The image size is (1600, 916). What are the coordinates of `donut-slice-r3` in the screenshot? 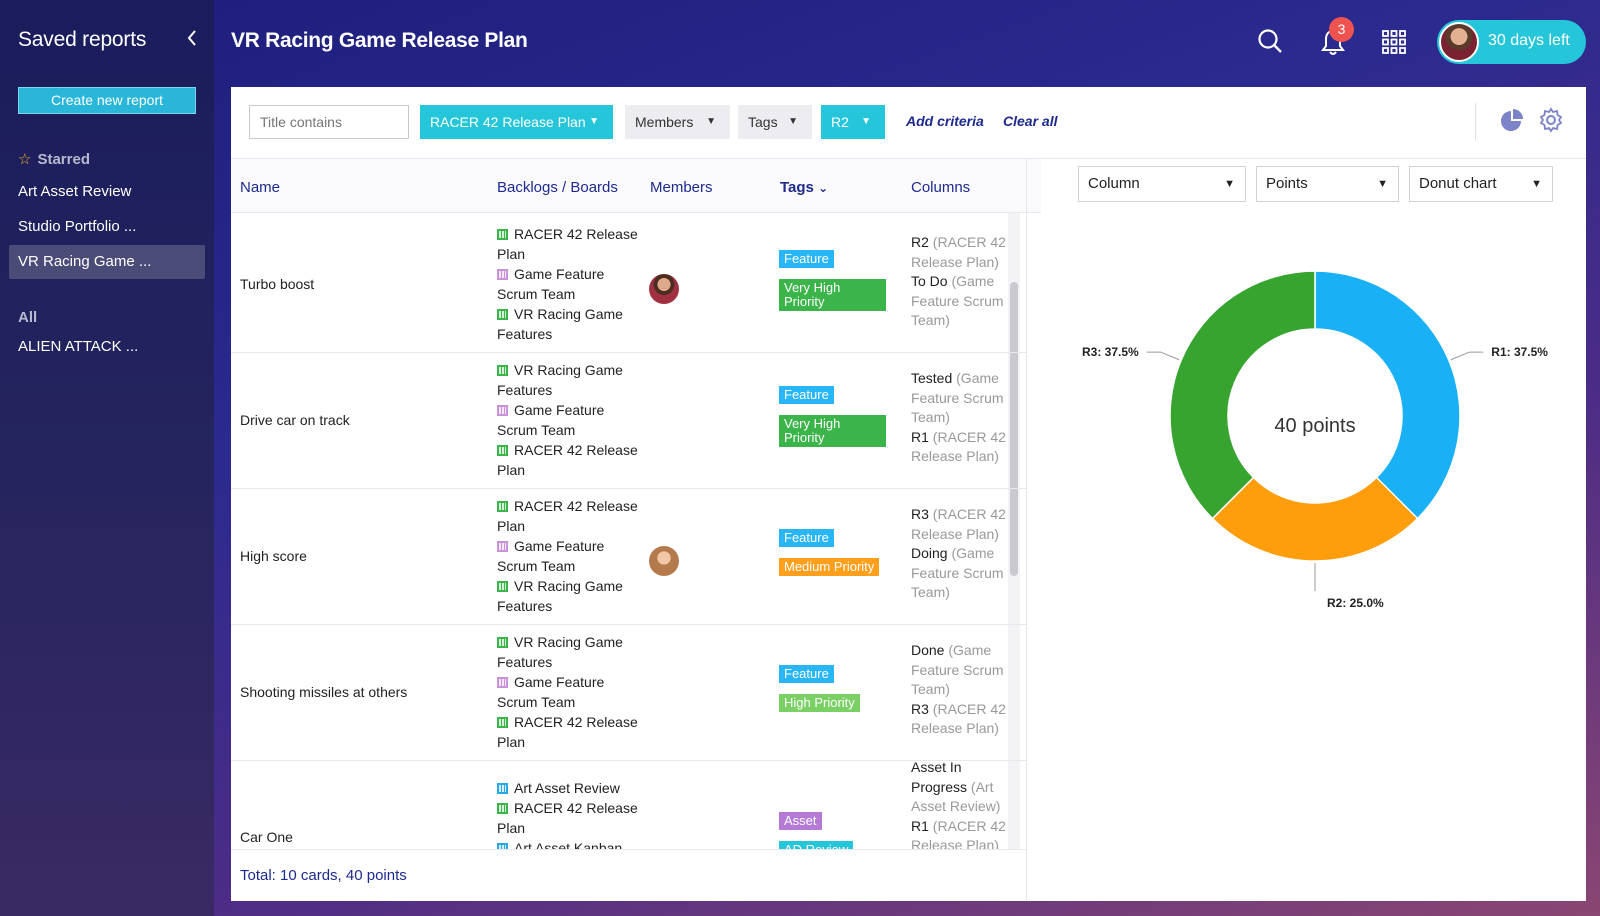 It's located at (1242, 395).